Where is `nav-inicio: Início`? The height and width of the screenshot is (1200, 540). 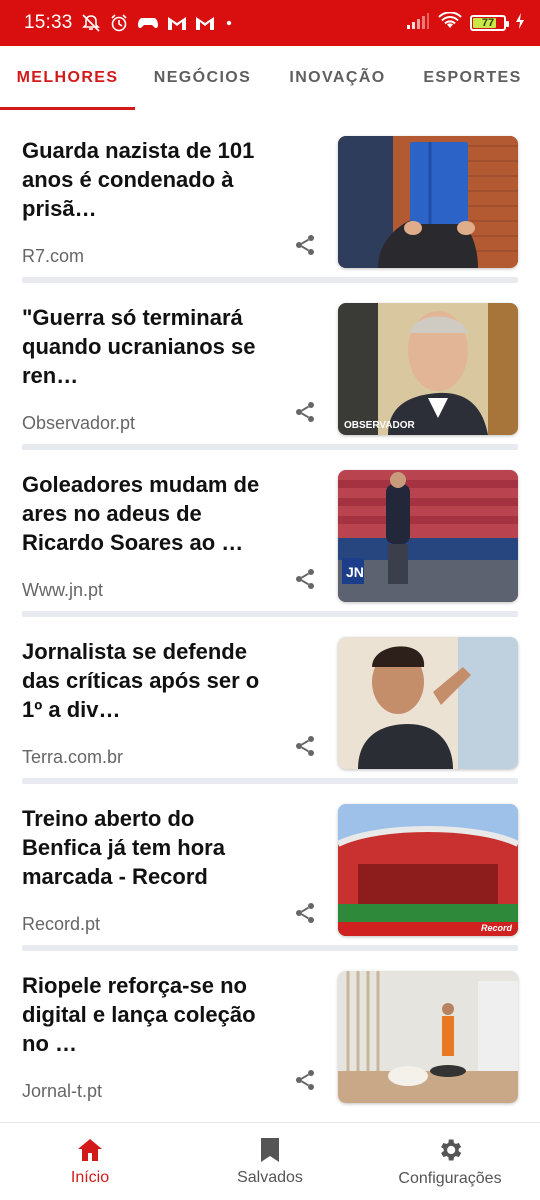 nav-inicio: Início is located at coordinates (90, 1161).